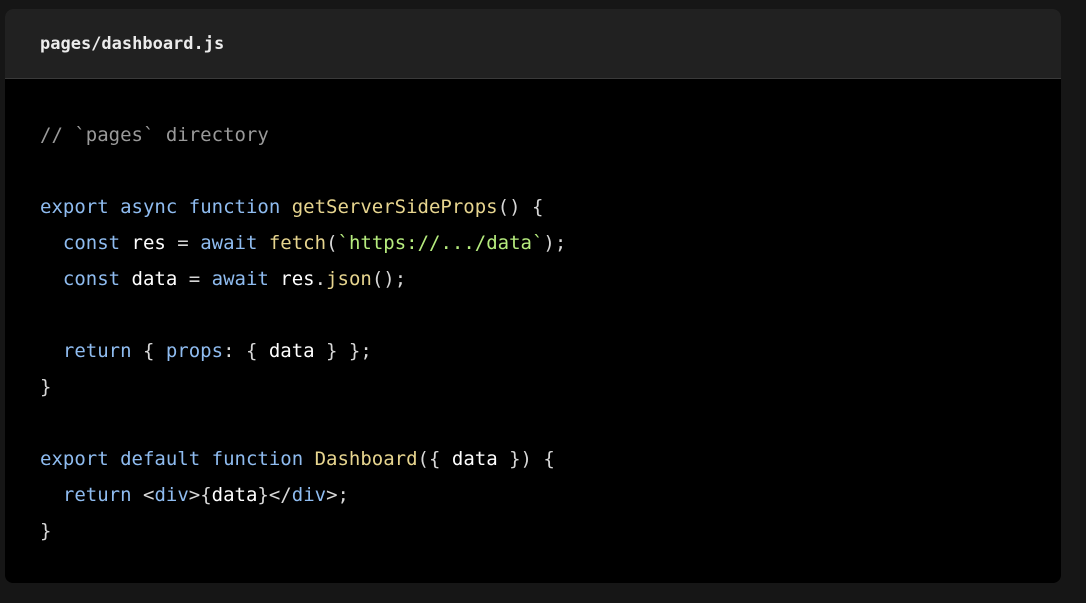 The height and width of the screenshot is (603, 1086). What do you see at coordinates (555, 243) in the screenshot?
I see `code-token-punct: );` at bounding box center [555, 243].